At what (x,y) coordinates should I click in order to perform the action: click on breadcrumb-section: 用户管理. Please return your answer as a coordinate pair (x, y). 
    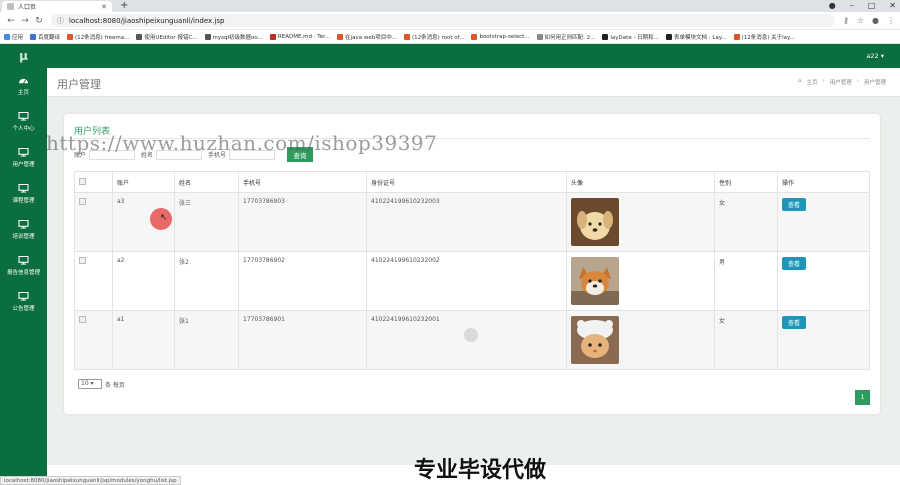
    Looking at the image, I should click on (841, 82).